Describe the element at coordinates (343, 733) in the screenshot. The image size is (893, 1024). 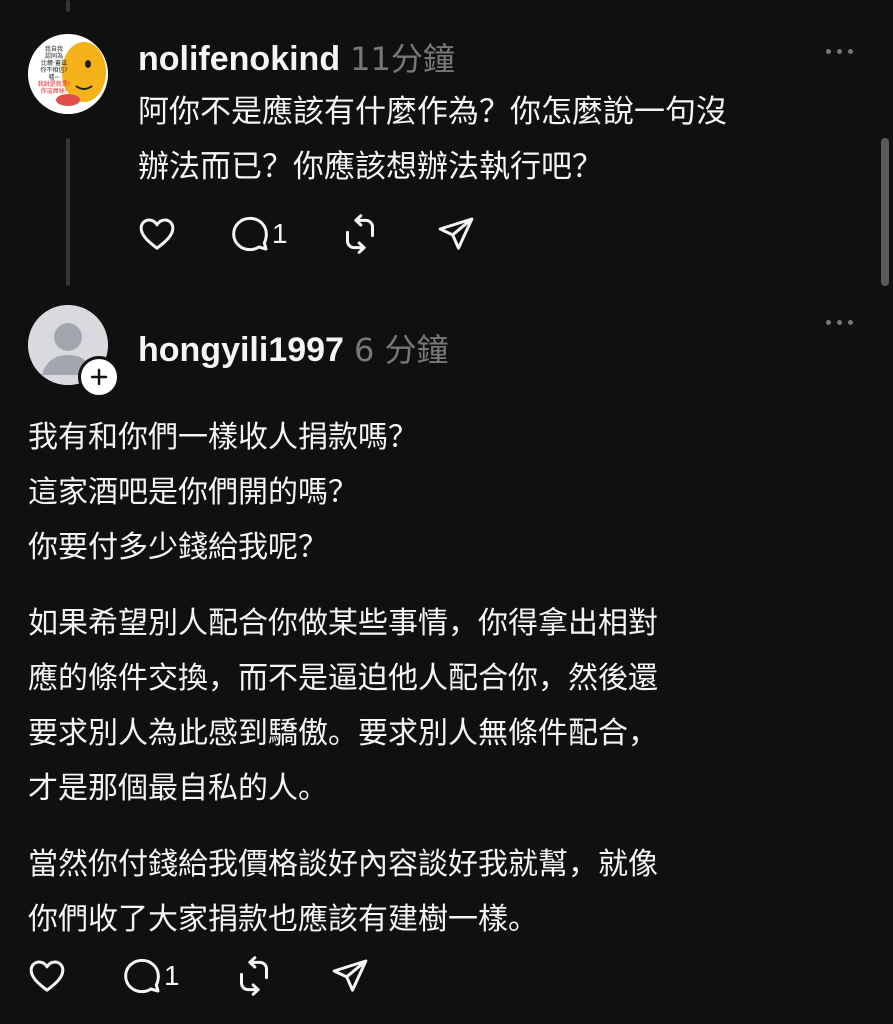
I see `post-line: 要求別人為此感到驕傲。要求別人無條件配合，` at that location.